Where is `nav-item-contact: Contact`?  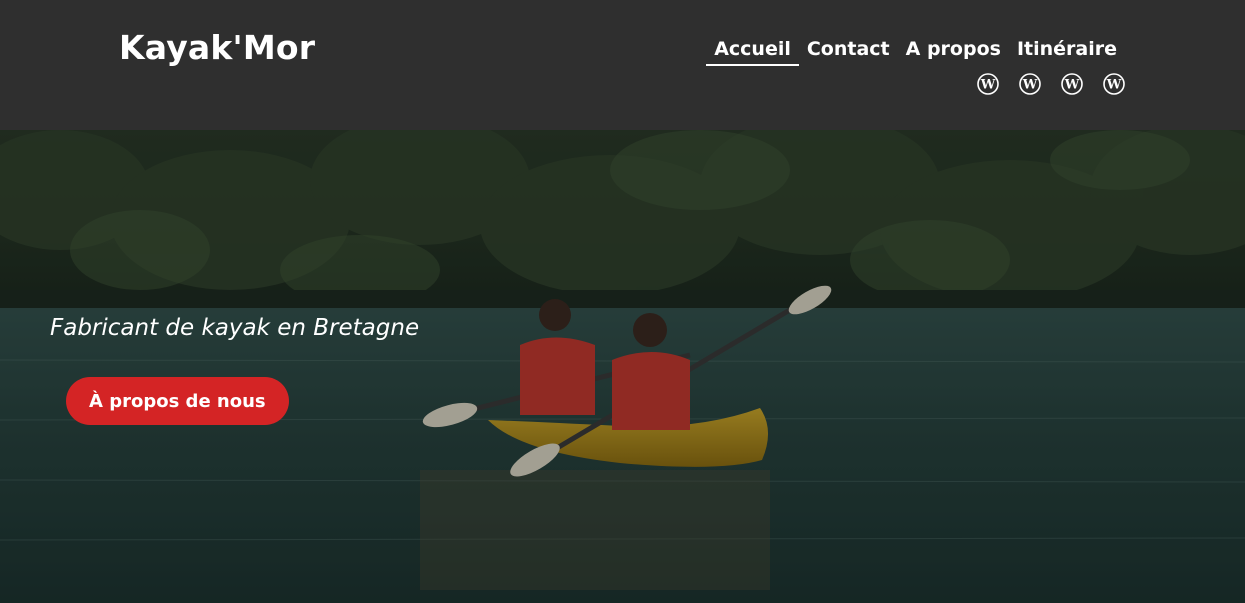
nav-item-contact: Contact is located at coordinates (848, 51).